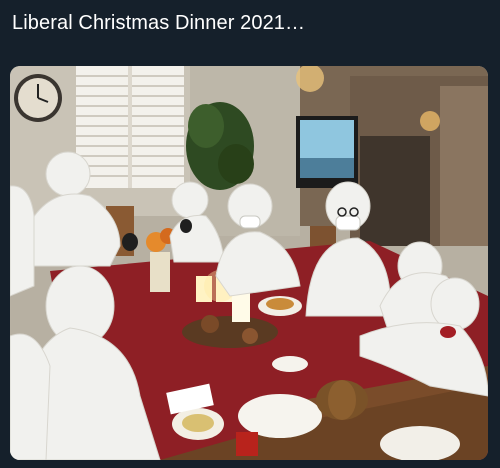 The width and height of the screenshot is (500, 468). I want to click on tv-screen, so click(327, 152).